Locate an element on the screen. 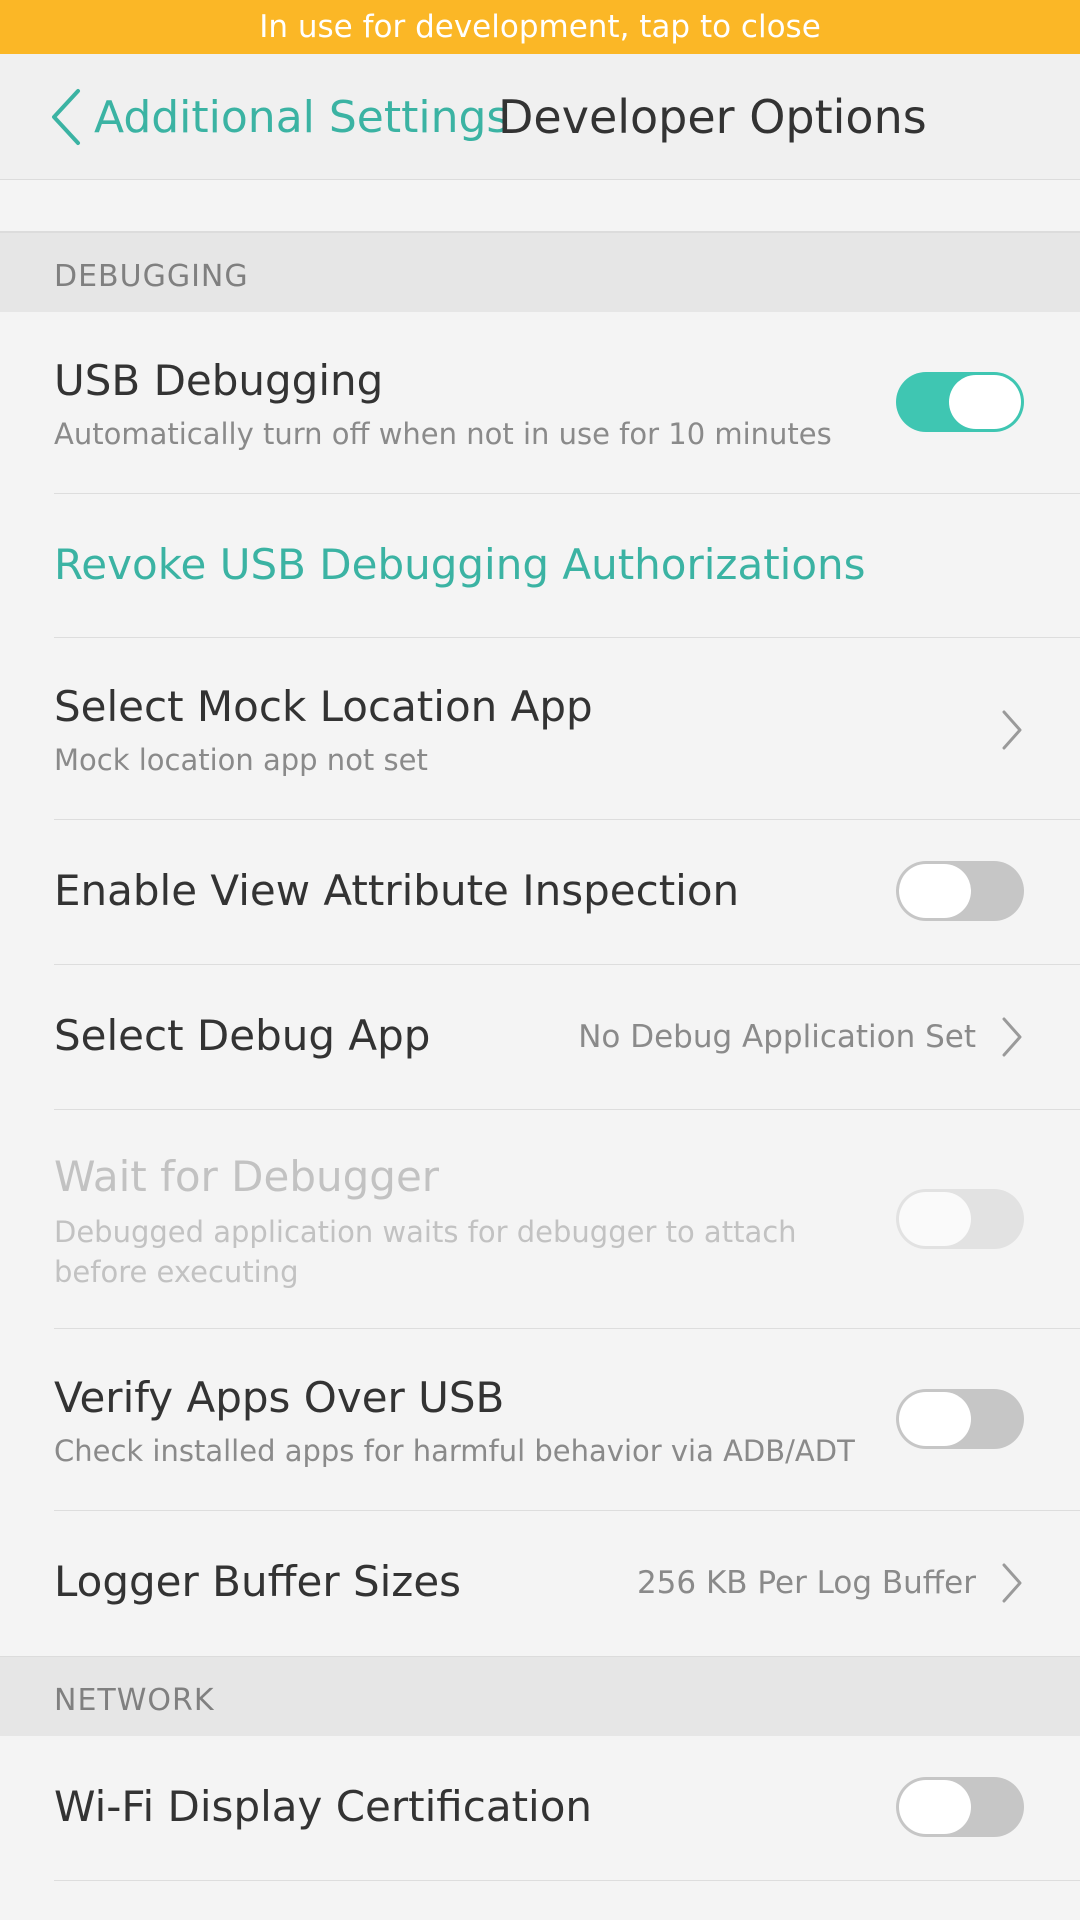 This screenshot has height=1920, width=1080. mock-location-title: Select Mock Location App is located at coordinates (323, 706).